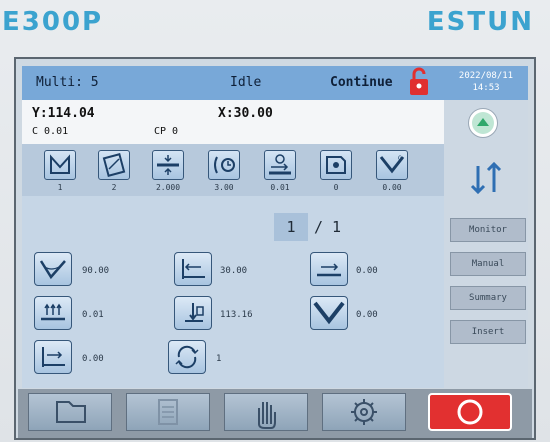 The image size is (550, 442). I want to click on length-value: 3.00, so click(224, 187).